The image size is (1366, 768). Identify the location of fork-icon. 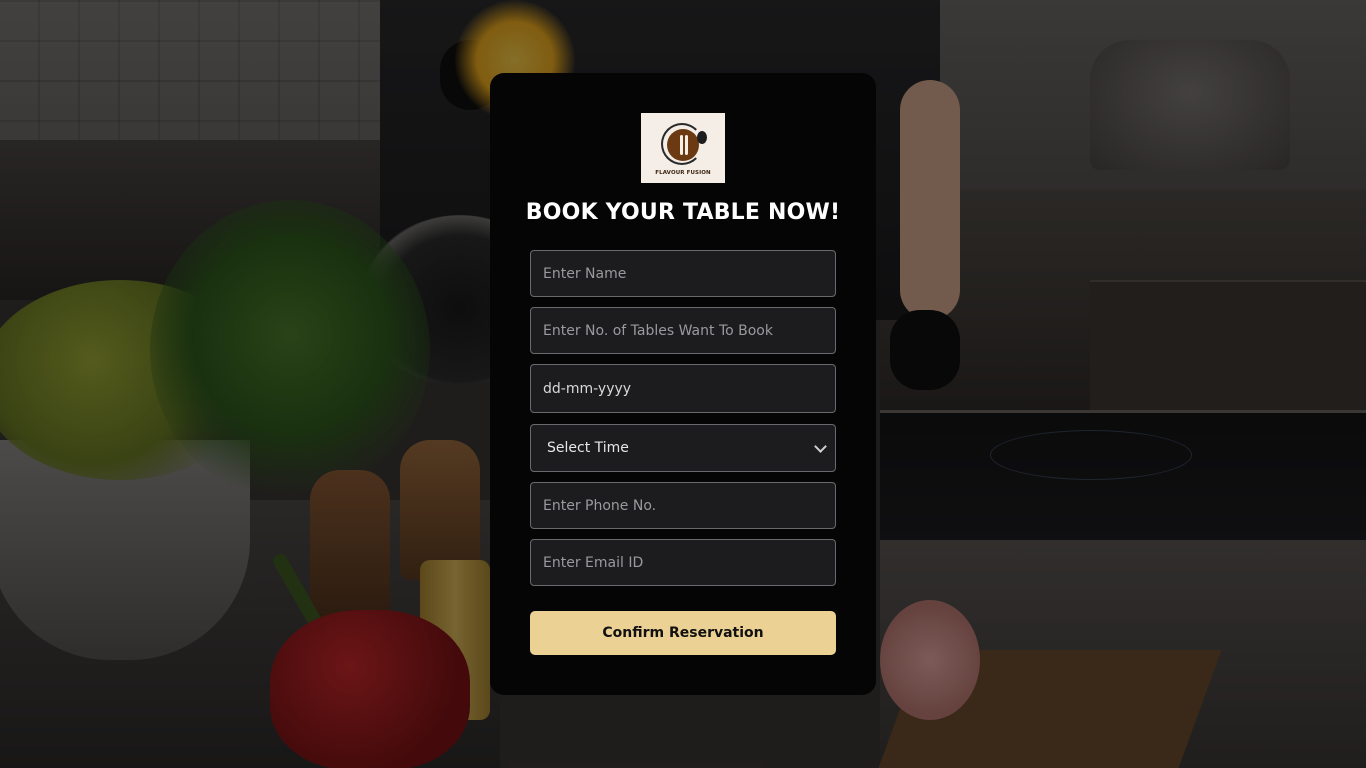
(681, 145).